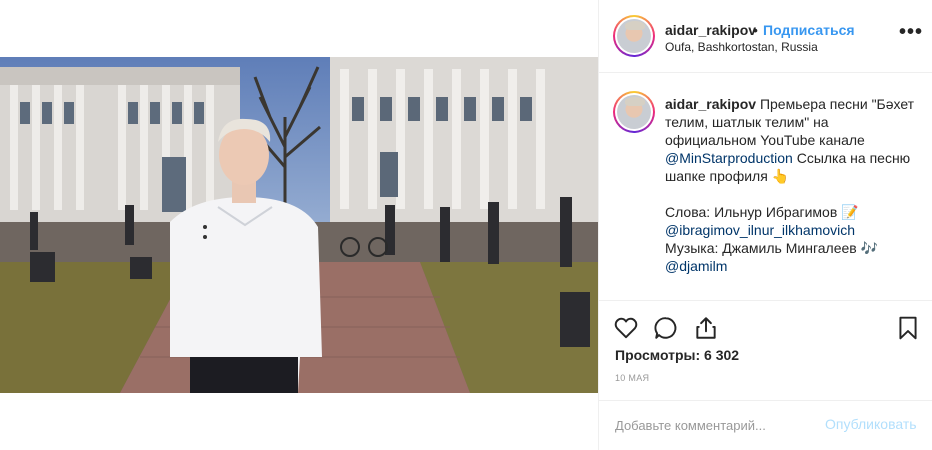 Image resolution: width=932 pixels, height=450 pixels. I want to click on publish-button: Опубликовать, so click(871, 424).